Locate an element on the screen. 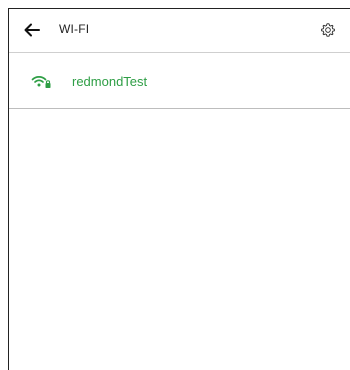  arrow-left-icon is located at coordinates (32, 30).